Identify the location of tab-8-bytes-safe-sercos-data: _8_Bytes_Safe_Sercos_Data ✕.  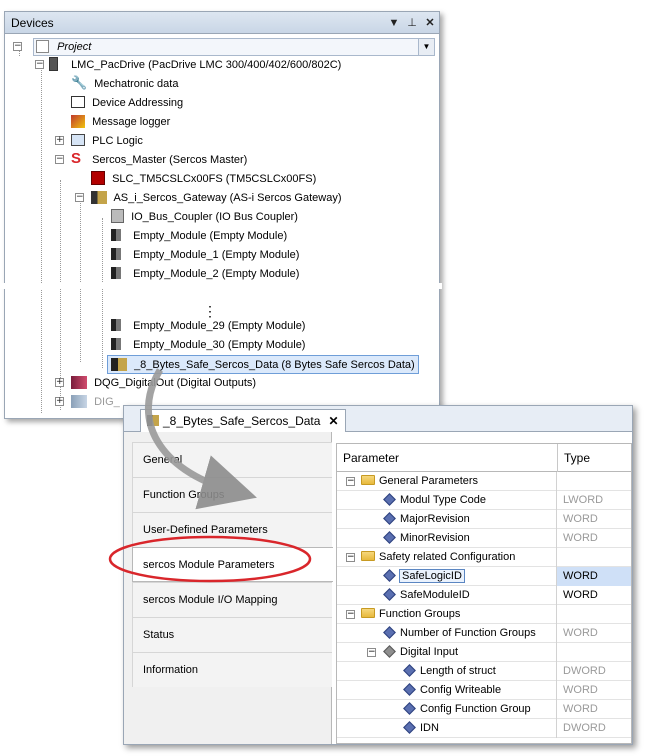
(243, 420).